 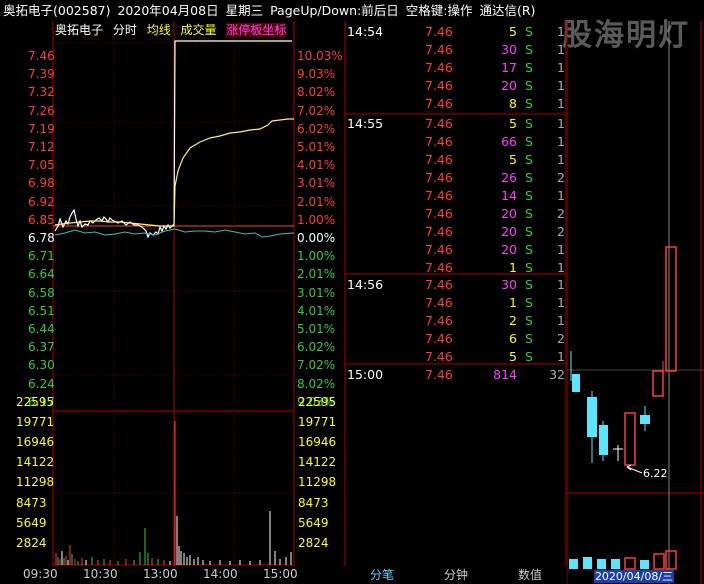 What do you see at coordinates (509, 177) in the screenshot?
I see `trade-volume: 26` at bounding box center [509, 177].